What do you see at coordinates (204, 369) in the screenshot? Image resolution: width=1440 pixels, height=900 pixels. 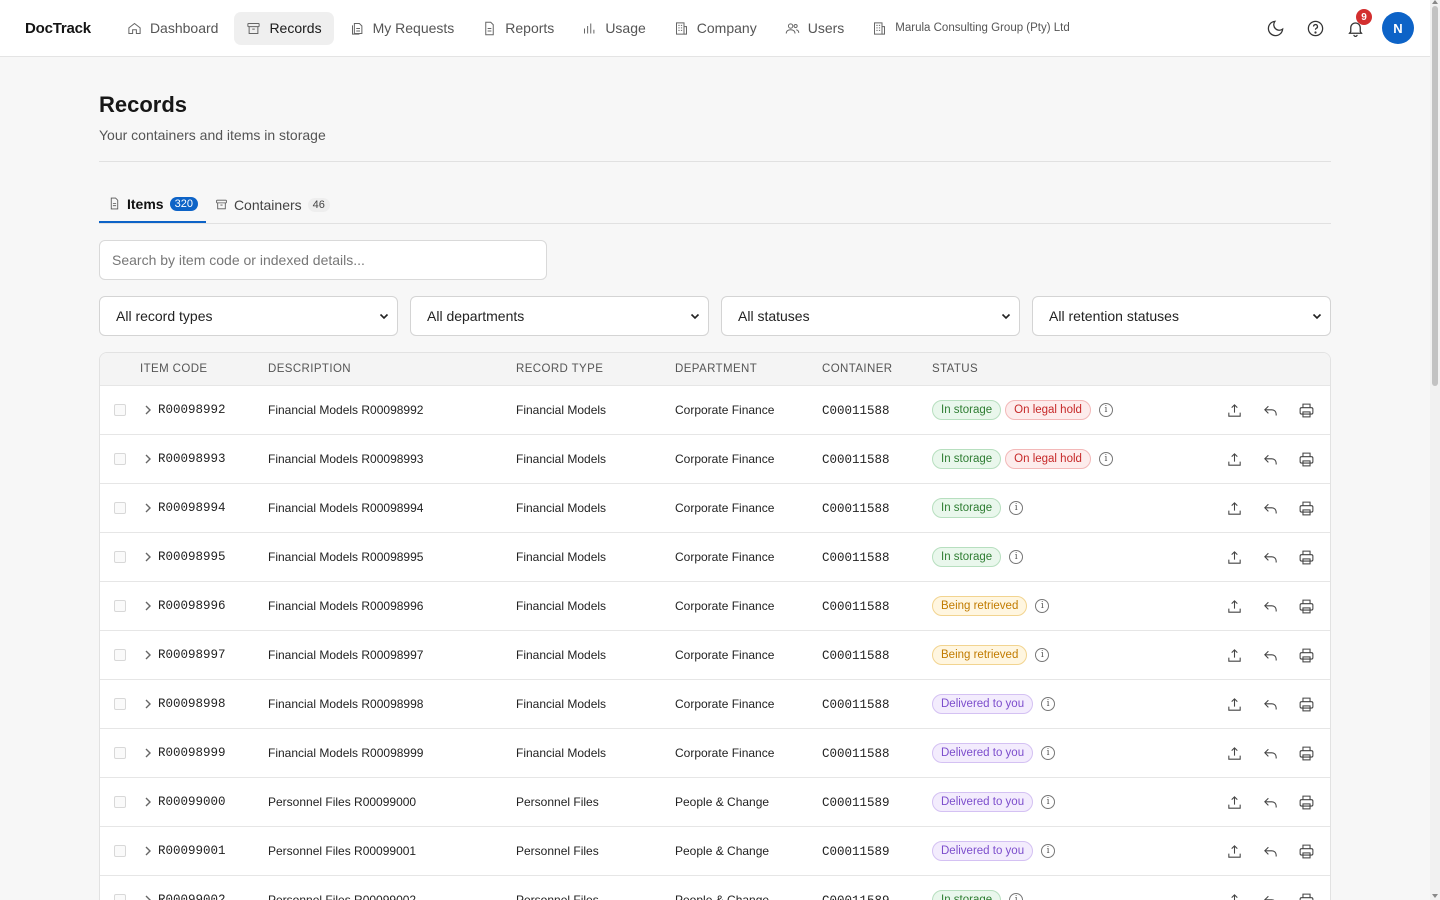 I see `col-item-code: ITEM CODE` at bounding box center [204, 369].